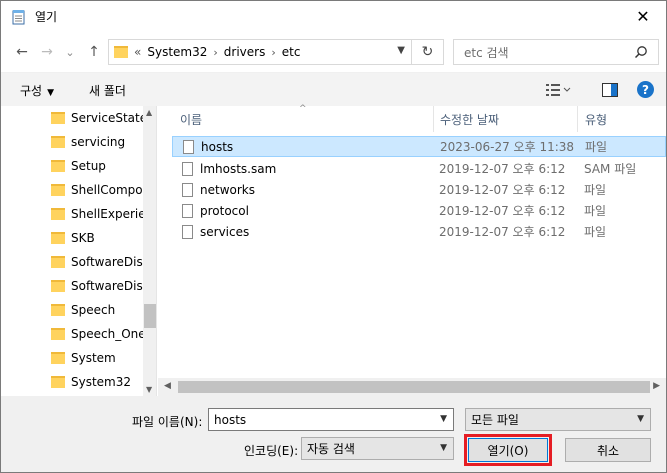 The width and height of the screenshot is (667, 473). I want to click on file-date: 2023-06-27 오후 11:38, so click(507, 147).